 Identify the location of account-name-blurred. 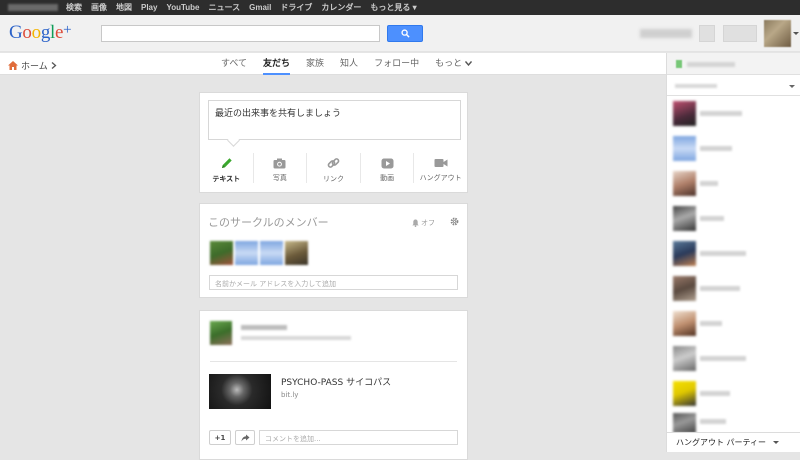
(33, 7).